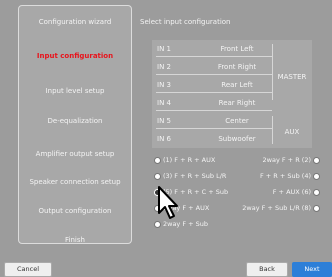 The height and width of the screenshot is (277, 332). What do you see at coordinates (75, 154) in the screenshot?
I see `sidebar-item-amplifier-output-setup: Amplifier output setup` at bounding box center [75, 154].